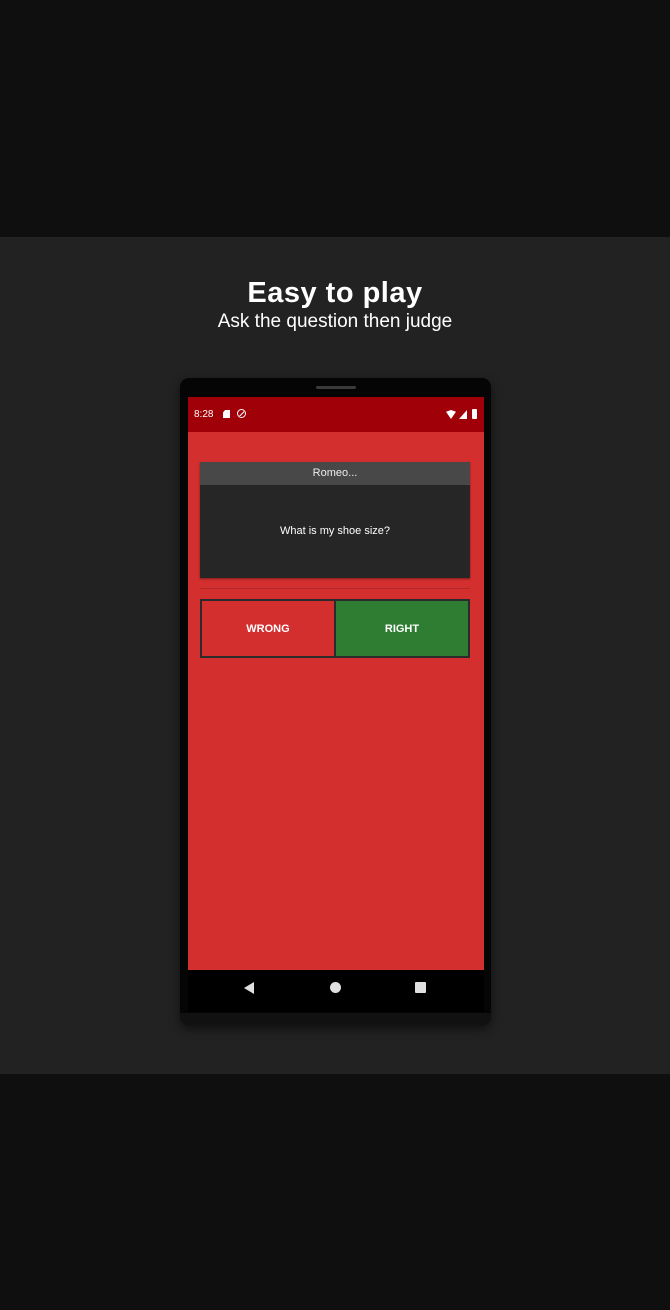 The image size is (670, 1310). I want to click on question-card: Romeo... What is my shoe size?, so click(335, 520).